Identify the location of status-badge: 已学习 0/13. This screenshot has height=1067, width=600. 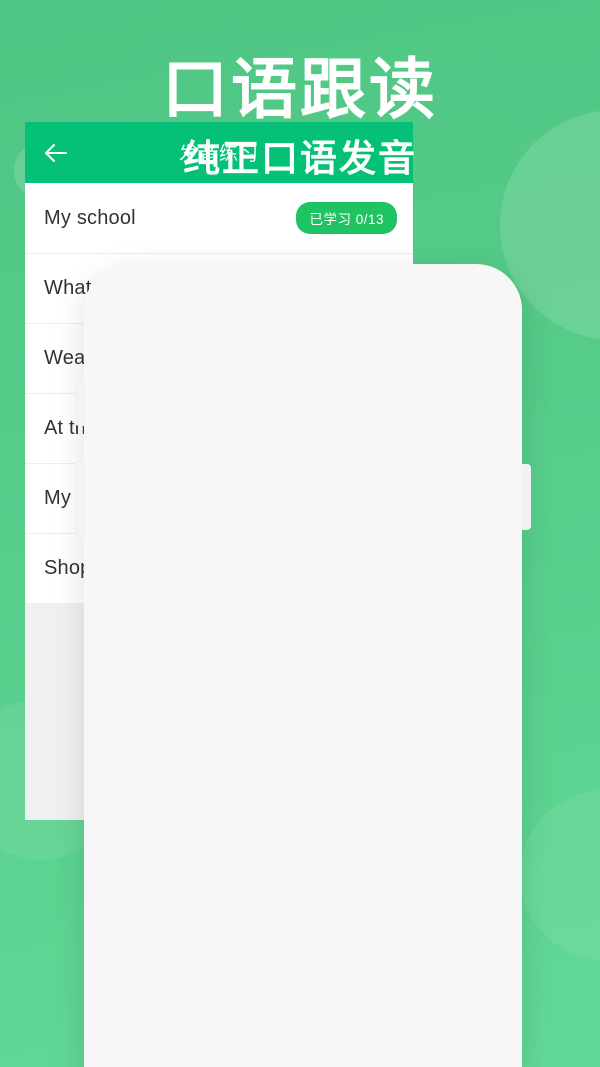
(346, 218).